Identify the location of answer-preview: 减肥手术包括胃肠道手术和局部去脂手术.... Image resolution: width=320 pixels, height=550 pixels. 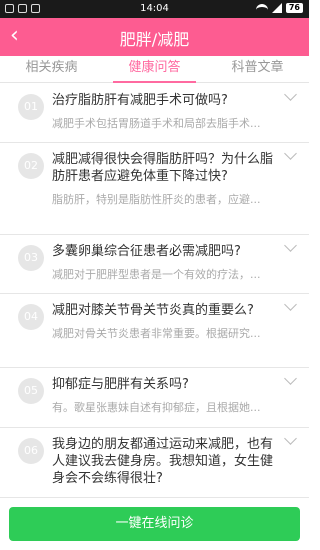
(156, 123).